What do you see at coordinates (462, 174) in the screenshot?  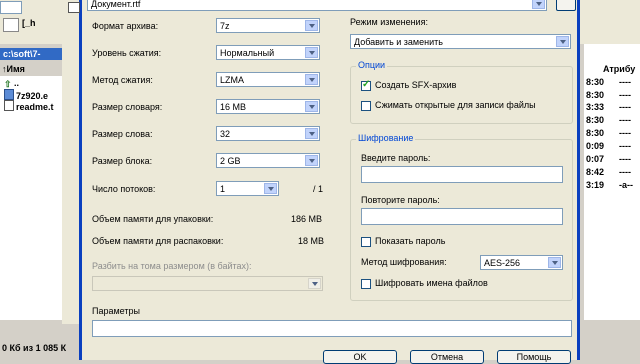 I see `password-input` at bounding box center [462, 174].